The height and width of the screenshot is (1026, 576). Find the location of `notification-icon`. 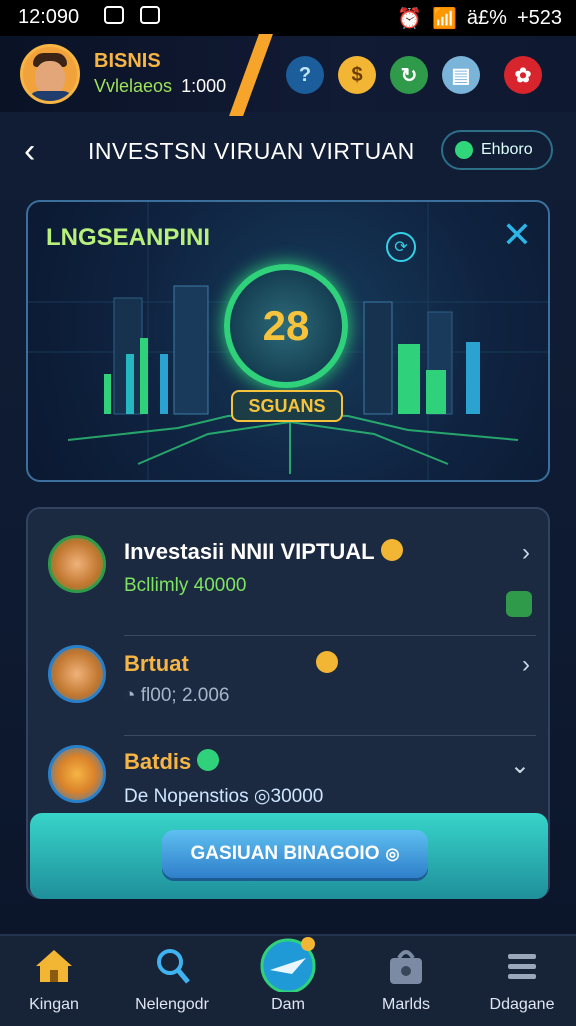

notification-icon is located at coordinates (114, 15).